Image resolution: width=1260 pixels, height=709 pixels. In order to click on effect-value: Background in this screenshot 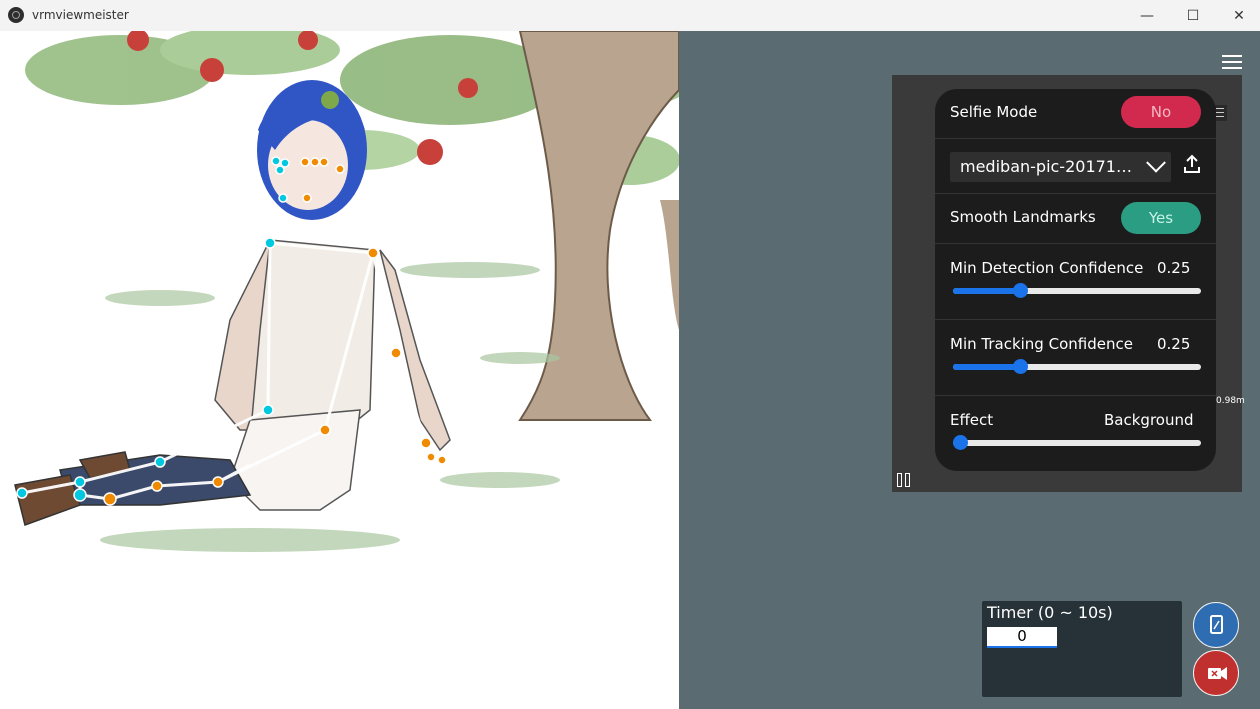, I will do `click(1149, 420)`.